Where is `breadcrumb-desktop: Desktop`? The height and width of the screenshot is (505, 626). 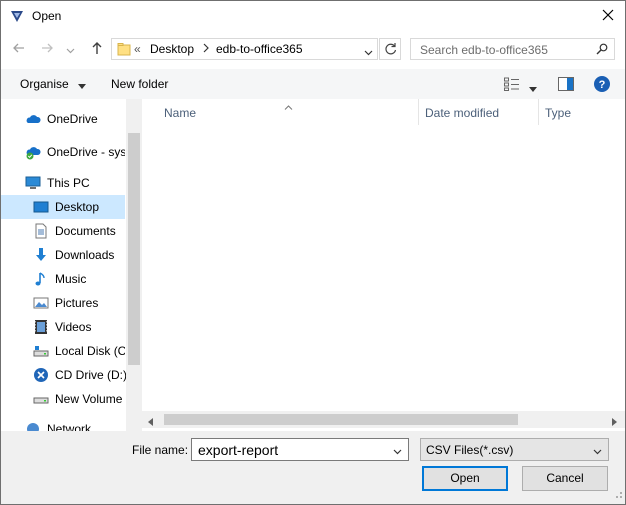 breadcrumb-desktop: Desktop is located at coordinates (172, 49).